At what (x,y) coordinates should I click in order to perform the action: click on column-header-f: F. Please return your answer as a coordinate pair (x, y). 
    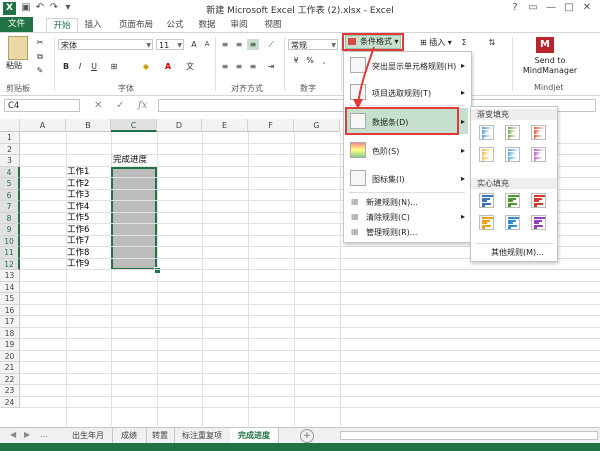
    Looking at the image, I should click on (271, 125).